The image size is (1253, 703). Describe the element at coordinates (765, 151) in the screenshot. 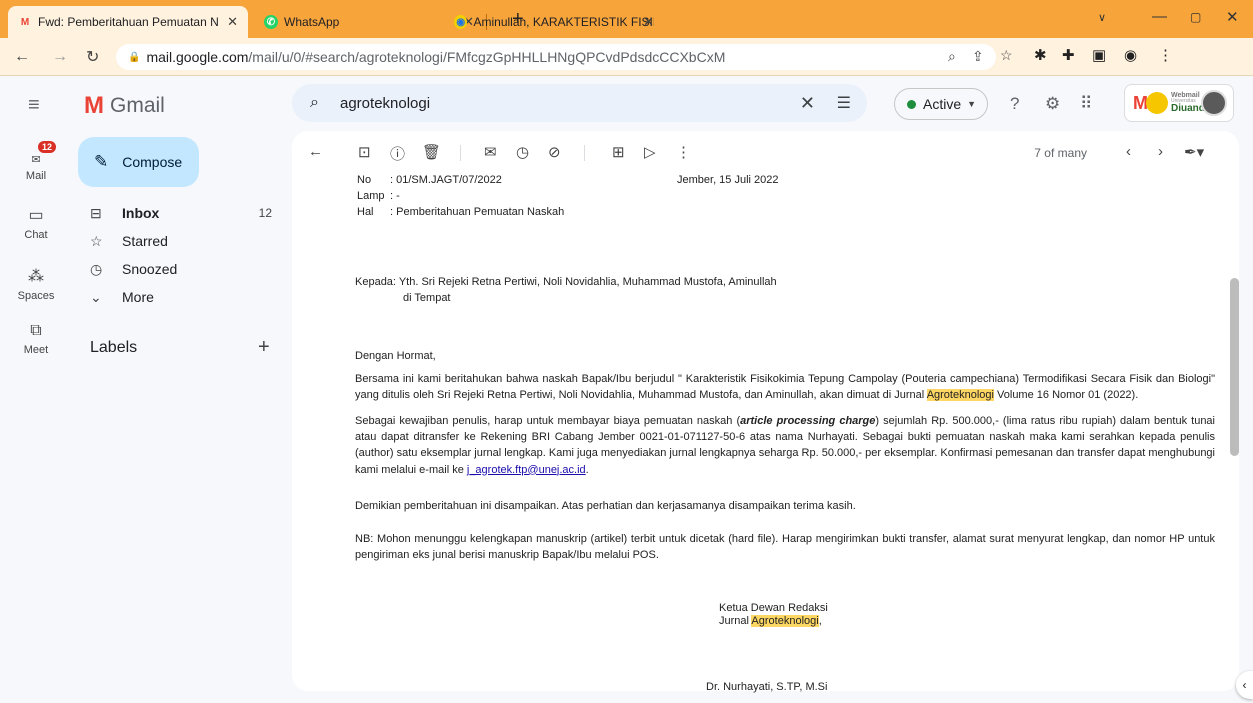

I see `message-toolbar: ← ⊡ ⓘ 🗑 ✉ ◷ ⊘ ⊞ ▷ ⋮ 7 of many ‹ › ✒▾` at that location.